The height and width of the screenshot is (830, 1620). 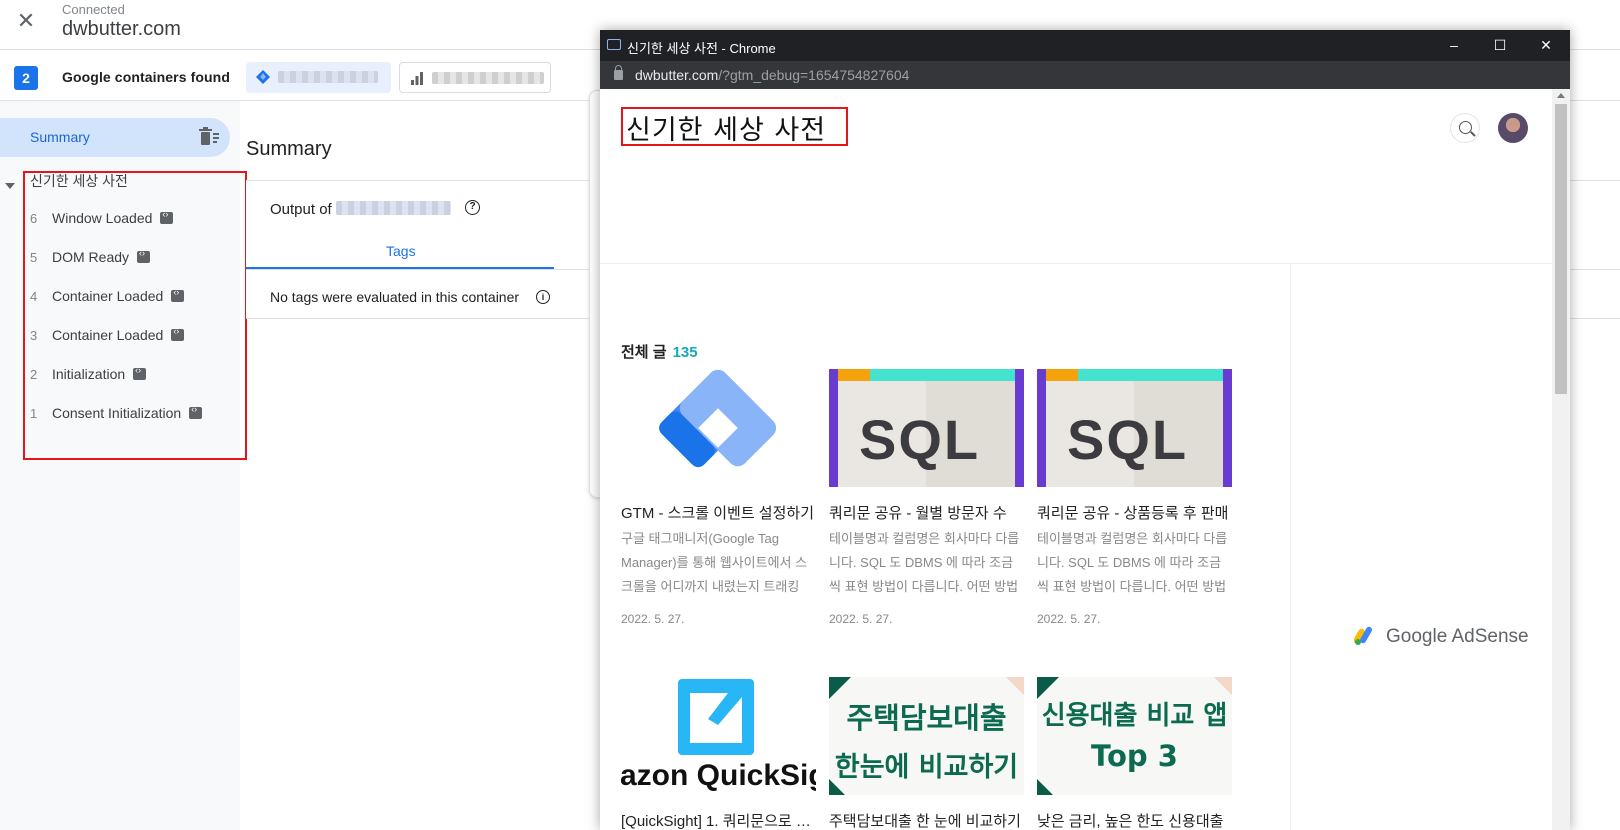 I want to click on header-divider, so click(x=1076, y=263).